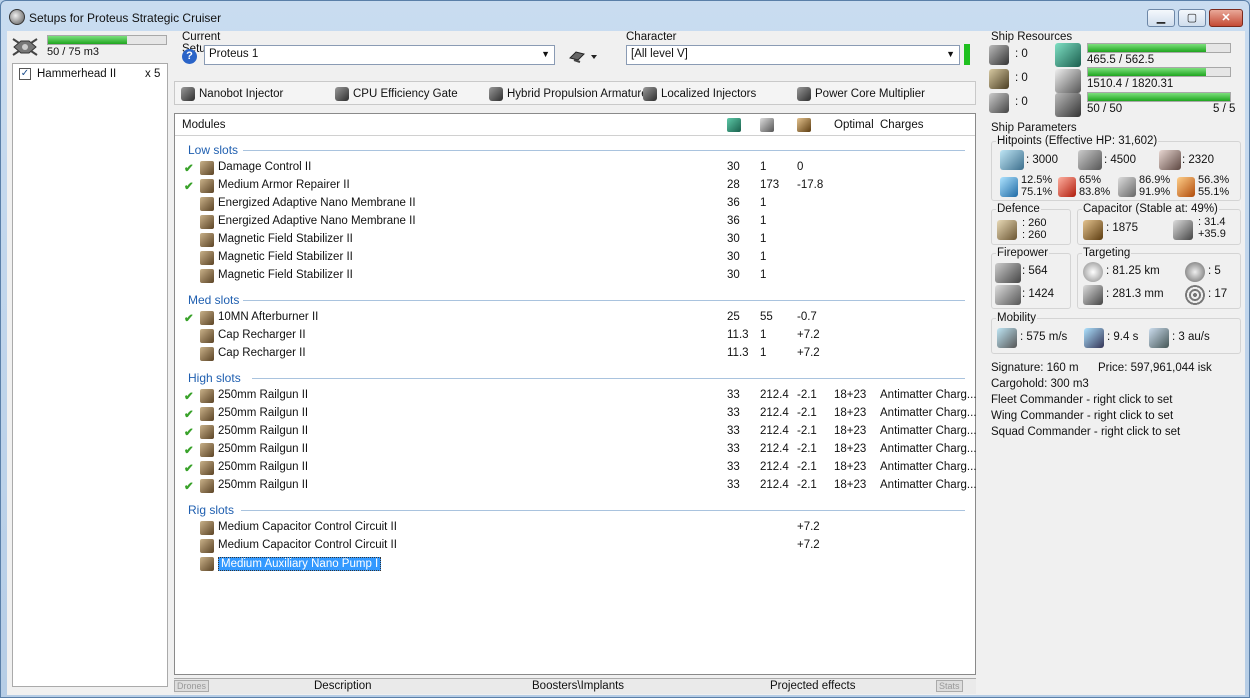  I want to click on booster-item: Power Core Multiplier, so click(861, 94).